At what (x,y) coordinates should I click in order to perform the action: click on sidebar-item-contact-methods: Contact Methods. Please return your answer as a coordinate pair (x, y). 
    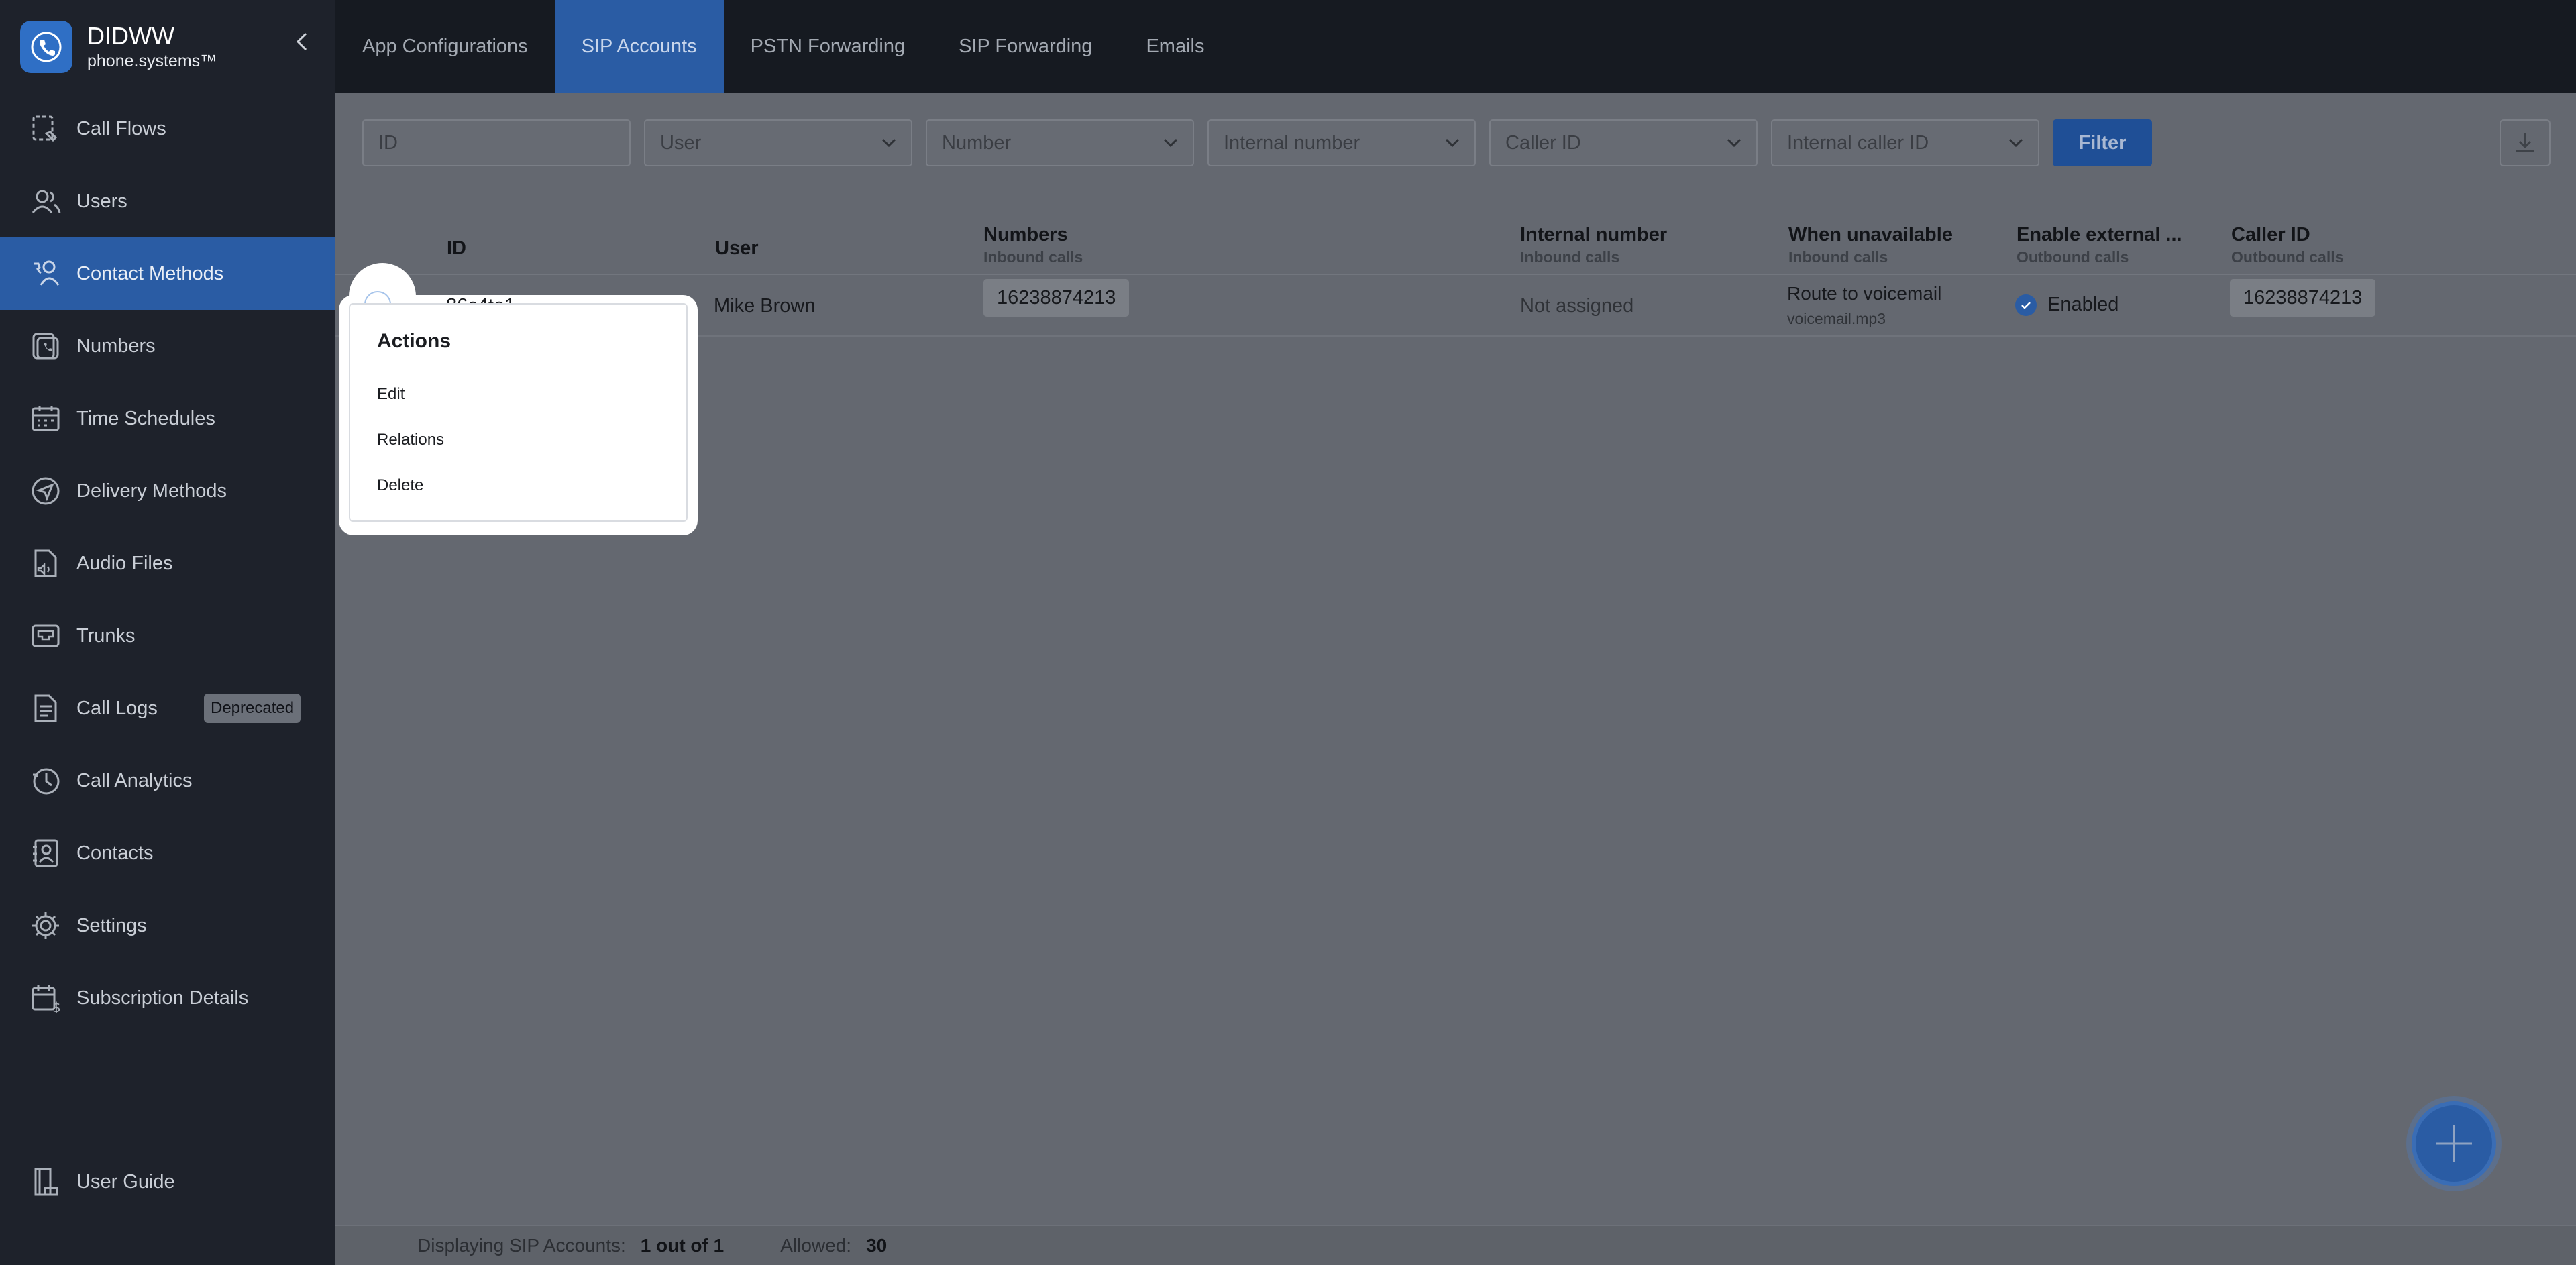
    Looking at the image, I should click on (167, 273).